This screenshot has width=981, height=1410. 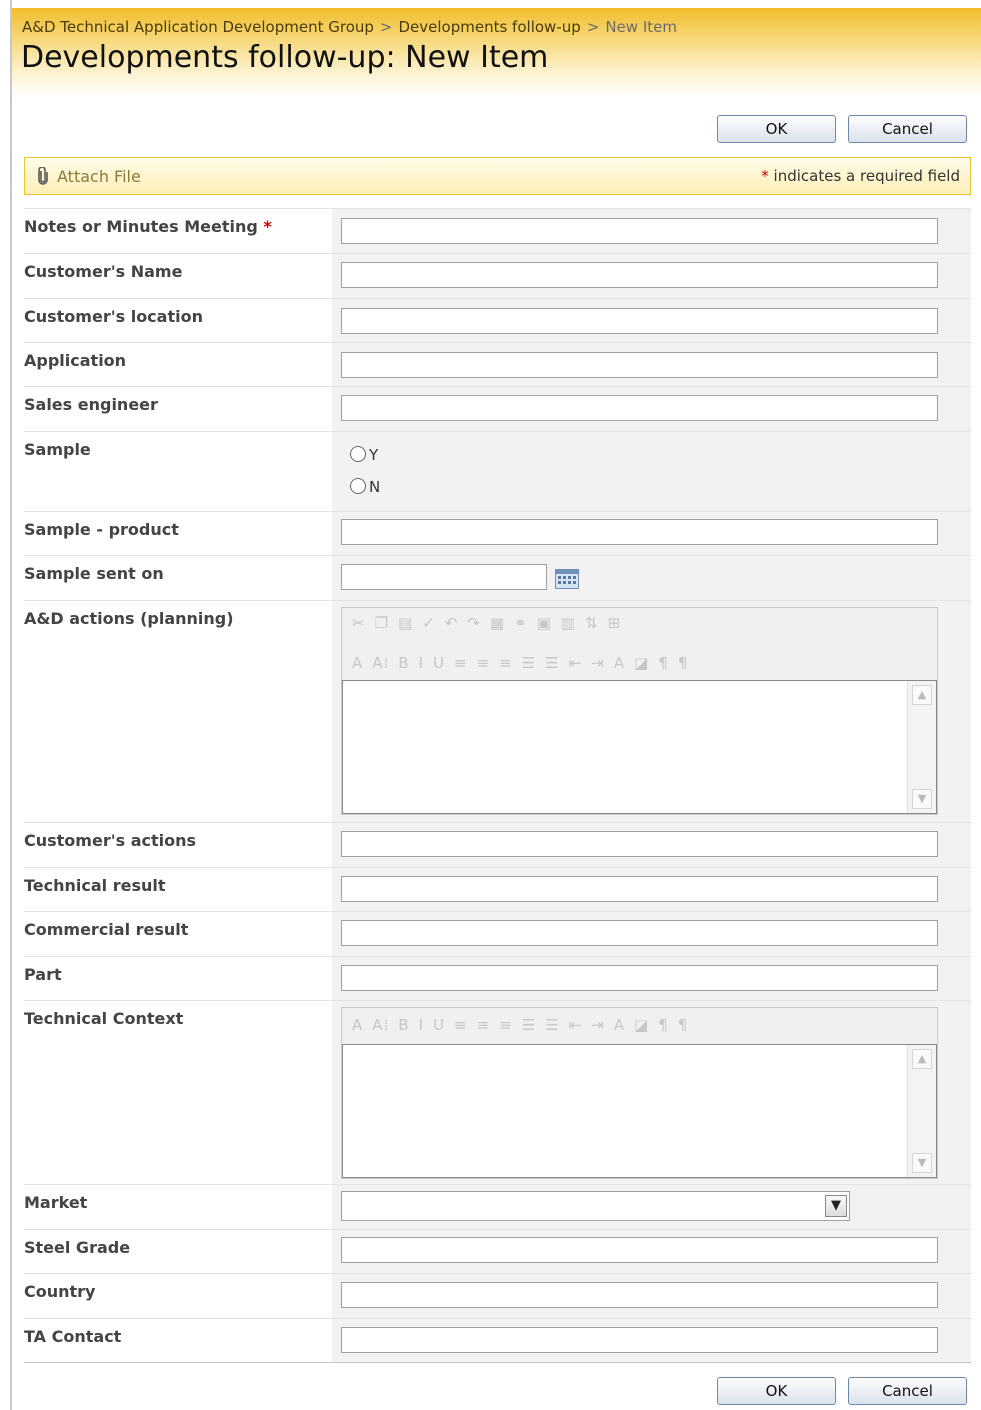 I want to click on redo-icon: ↷, so click(x=474, y=623).